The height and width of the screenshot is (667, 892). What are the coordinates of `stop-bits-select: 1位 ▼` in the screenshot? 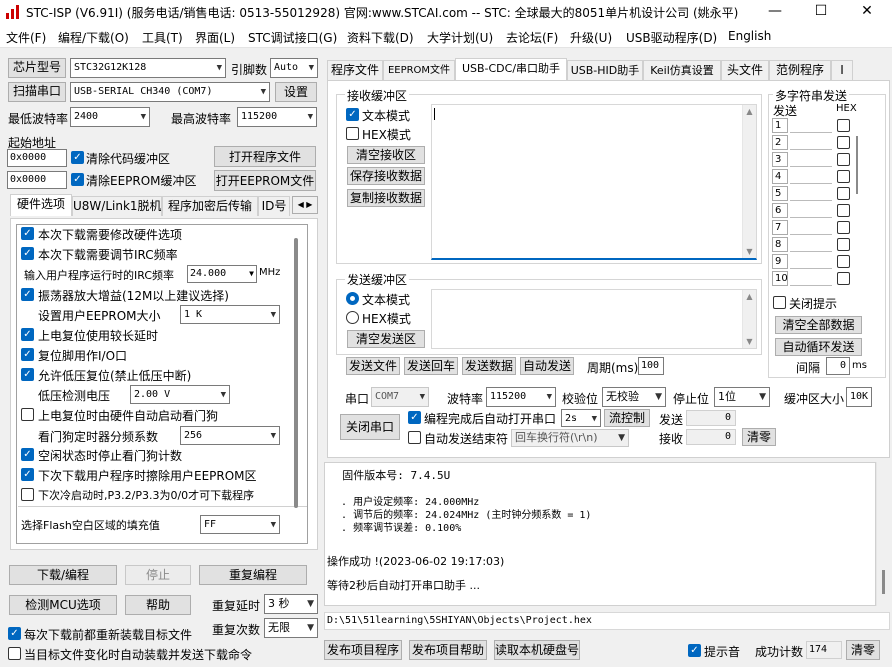 It's located at (742, 397).